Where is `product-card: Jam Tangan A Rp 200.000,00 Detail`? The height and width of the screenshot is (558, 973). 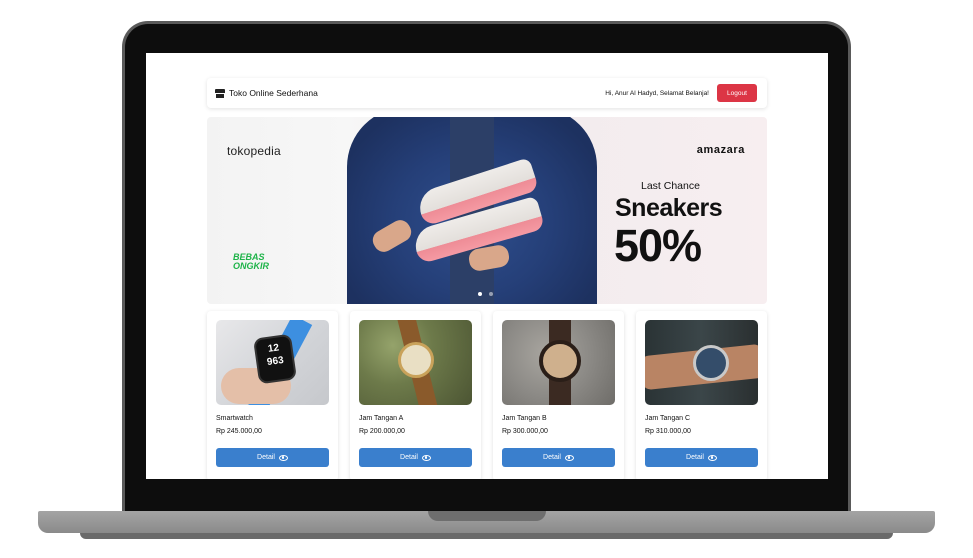 product-card: Jam Tangan A Rp 200.000,00 Detail is located at coordinates (415, 395).